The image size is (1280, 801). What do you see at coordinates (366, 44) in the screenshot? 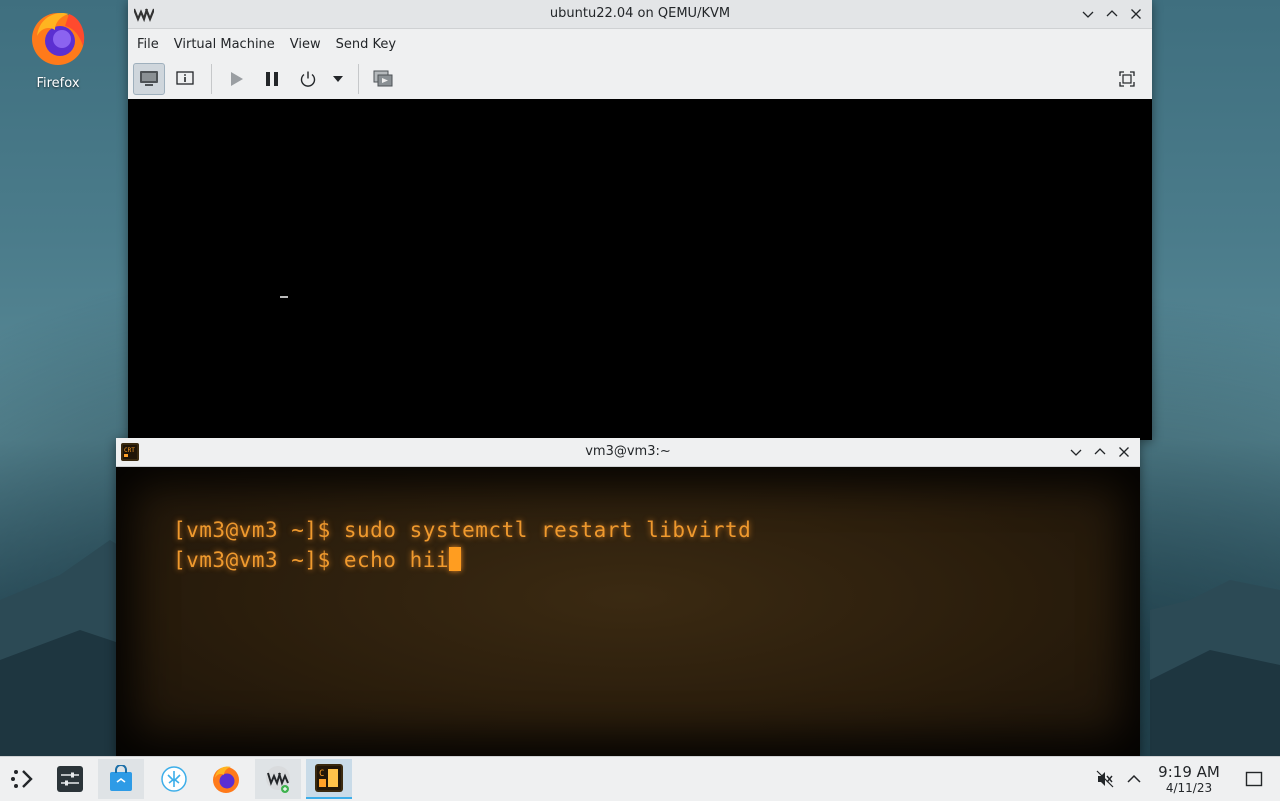
I see `menu-send-key: Send Key` at bounding box center [366, 44].